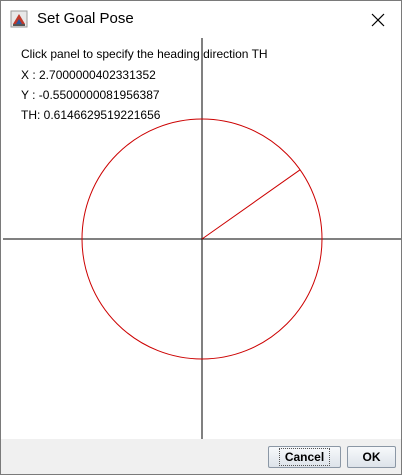 The height and width of the screenshot is (475, 402). I want to click on button-bar: Cancel OK, so click(201, 456).